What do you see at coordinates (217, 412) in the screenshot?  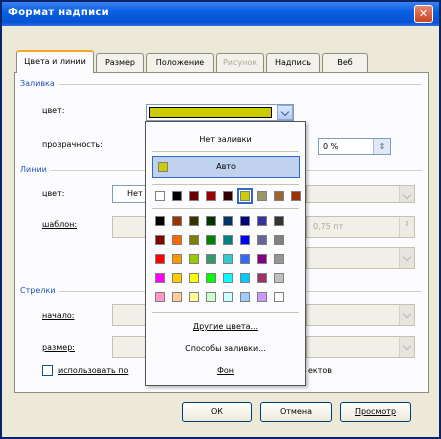 I see `ok-button: ОК` at bounding box center [217, 412].